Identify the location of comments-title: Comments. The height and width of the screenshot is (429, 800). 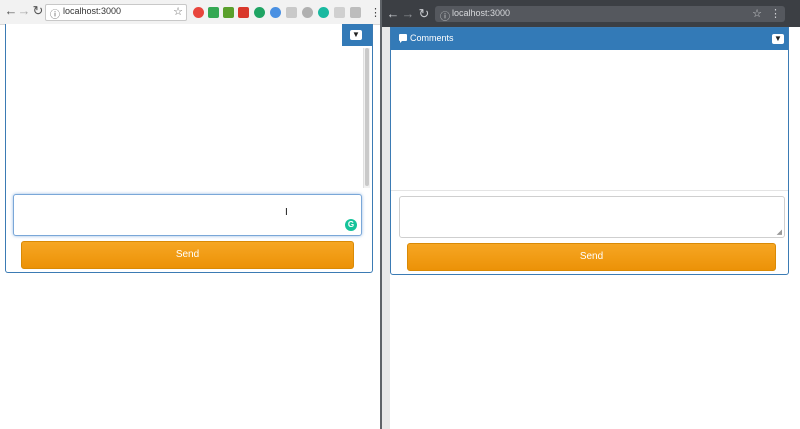
(432, 38).